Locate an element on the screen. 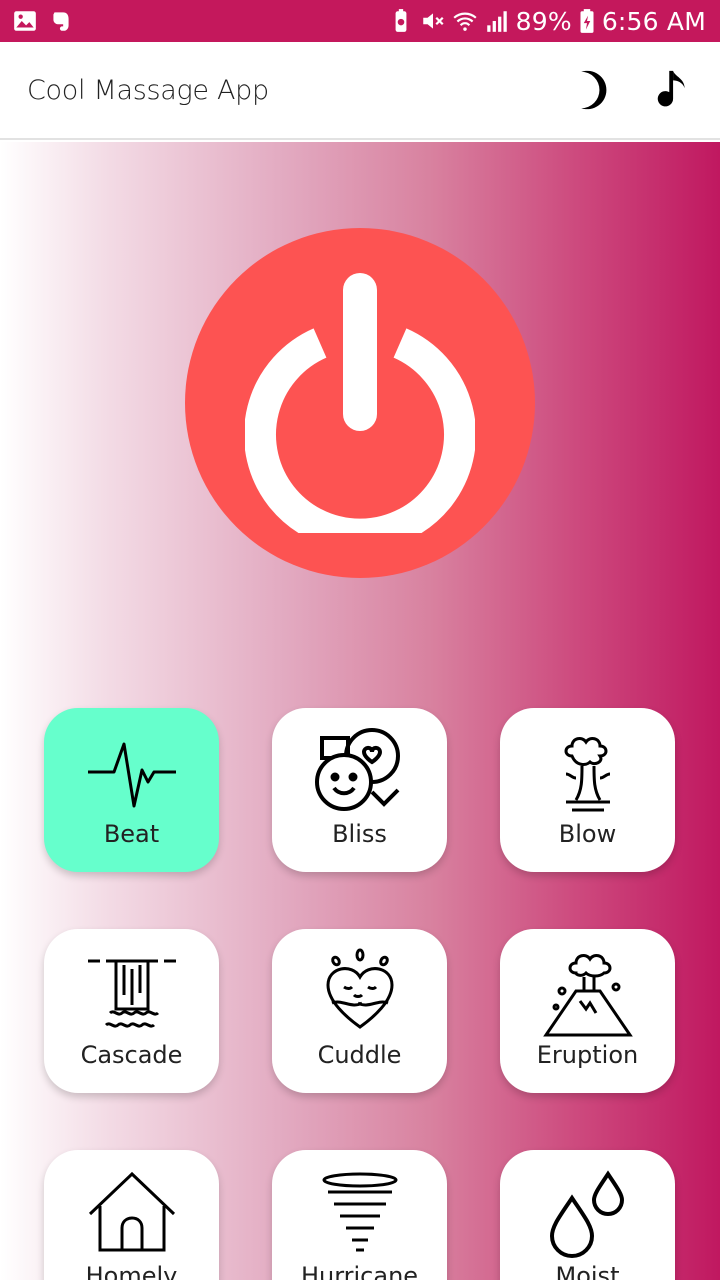 The height and width of the screenshot is (1280, 720). mute-icon is located at coordinates (433, 21).